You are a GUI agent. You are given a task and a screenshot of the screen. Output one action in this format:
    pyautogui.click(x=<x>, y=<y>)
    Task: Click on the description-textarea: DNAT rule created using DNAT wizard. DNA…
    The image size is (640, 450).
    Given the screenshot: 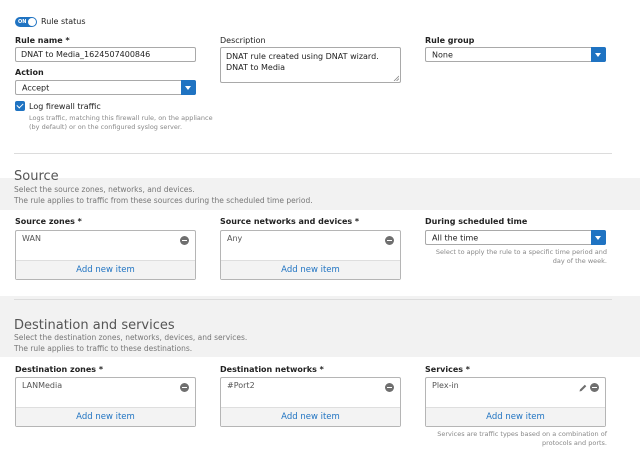 What is the action you would take?
    pyautogui.click(x=310, y=65)
    